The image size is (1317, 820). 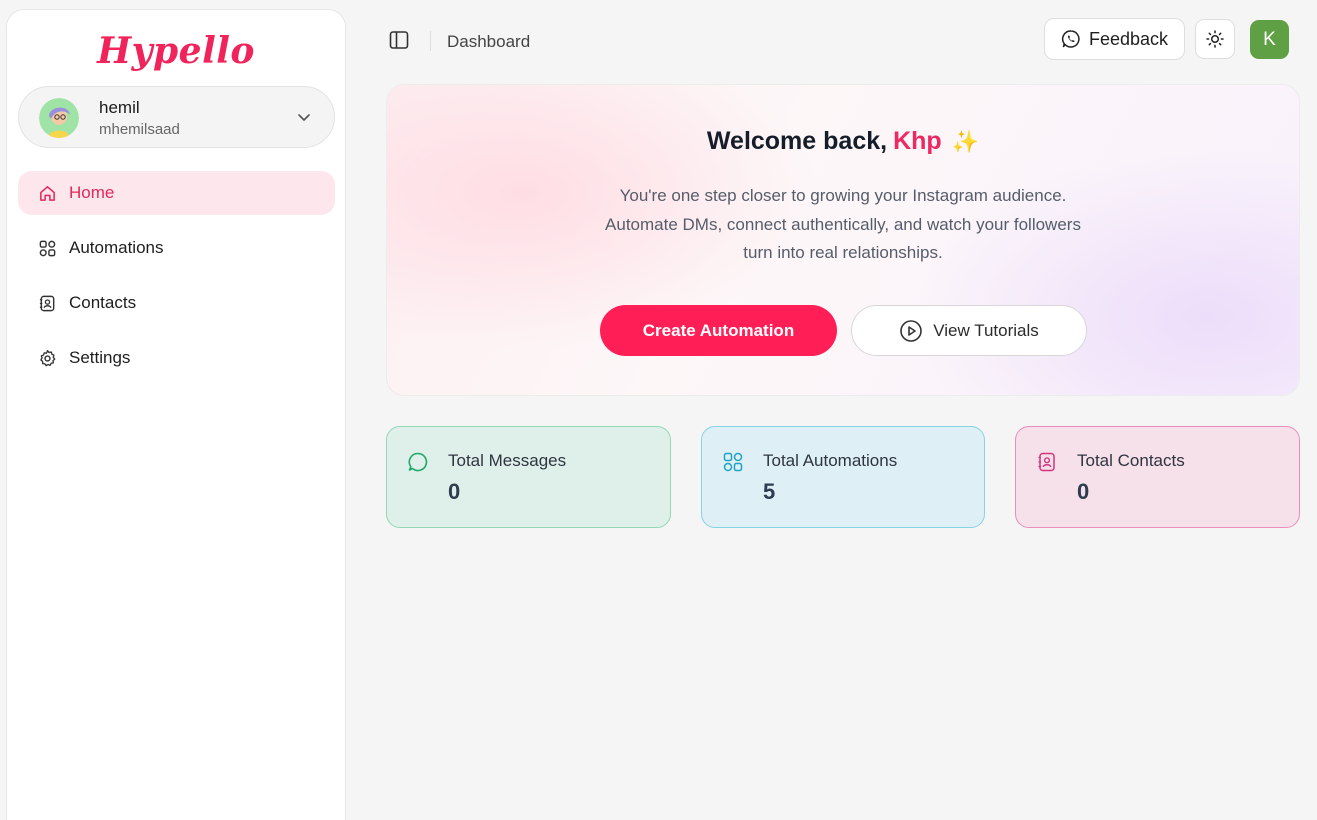 What do you see at coordinates (489, 41) in the screenshot?
I see `breadcrumb: Dashboard` at bounding box center [489, 41].